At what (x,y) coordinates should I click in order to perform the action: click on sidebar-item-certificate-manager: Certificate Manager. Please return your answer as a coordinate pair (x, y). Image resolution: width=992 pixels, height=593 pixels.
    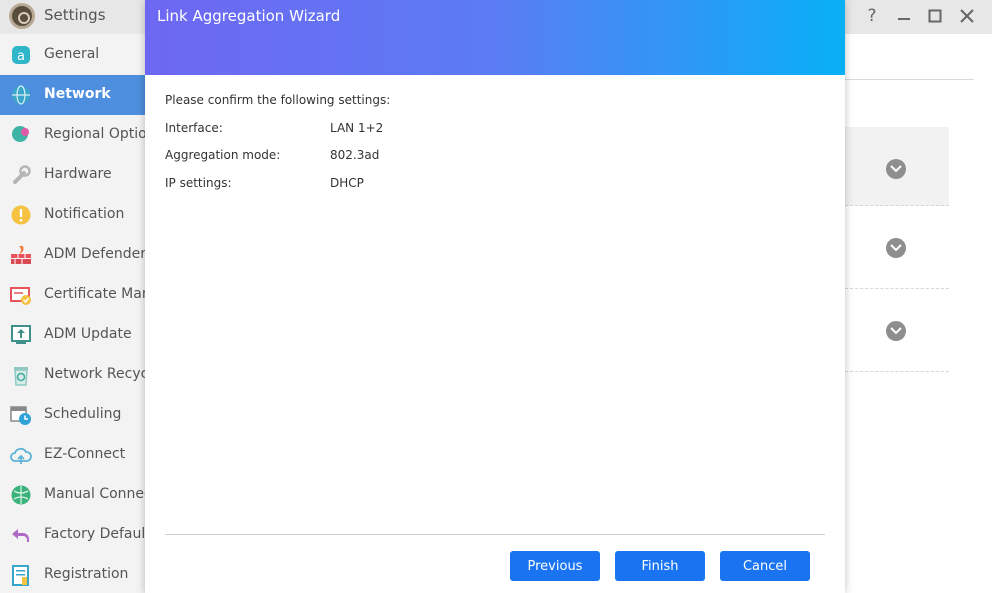
    Looking at the image, I should click on (73, 295).